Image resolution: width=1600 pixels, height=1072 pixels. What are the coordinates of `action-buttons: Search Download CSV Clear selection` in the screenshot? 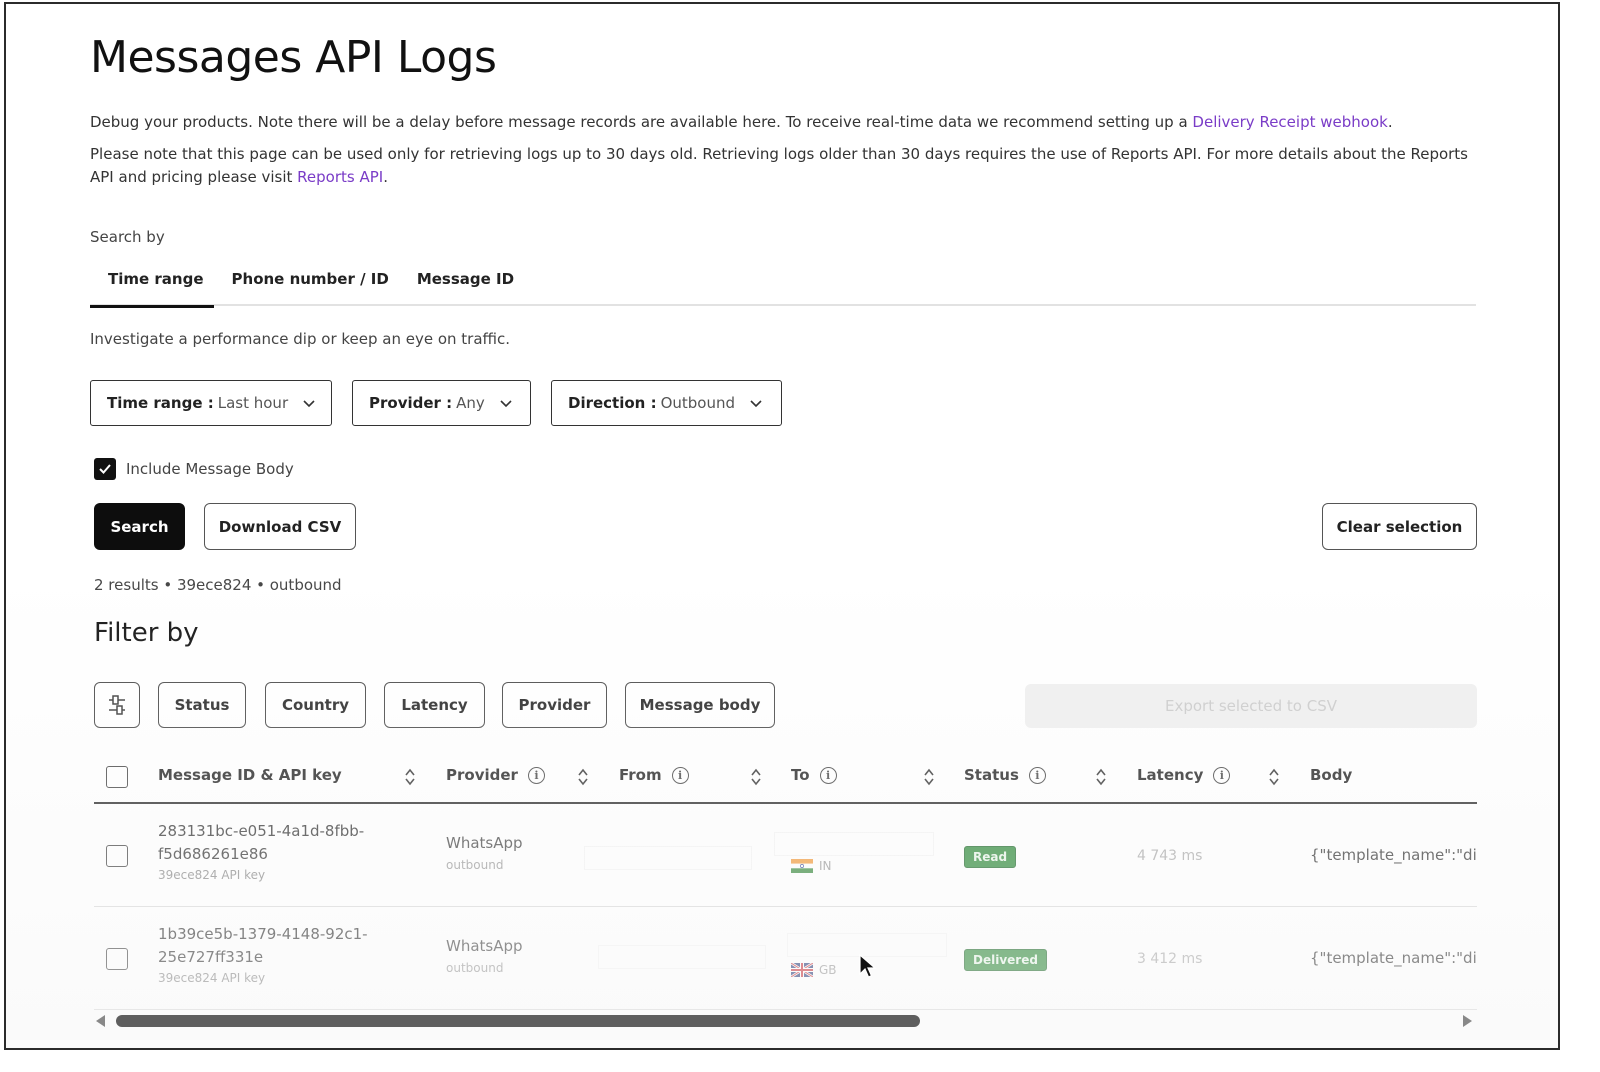 It's located at (785, 526).